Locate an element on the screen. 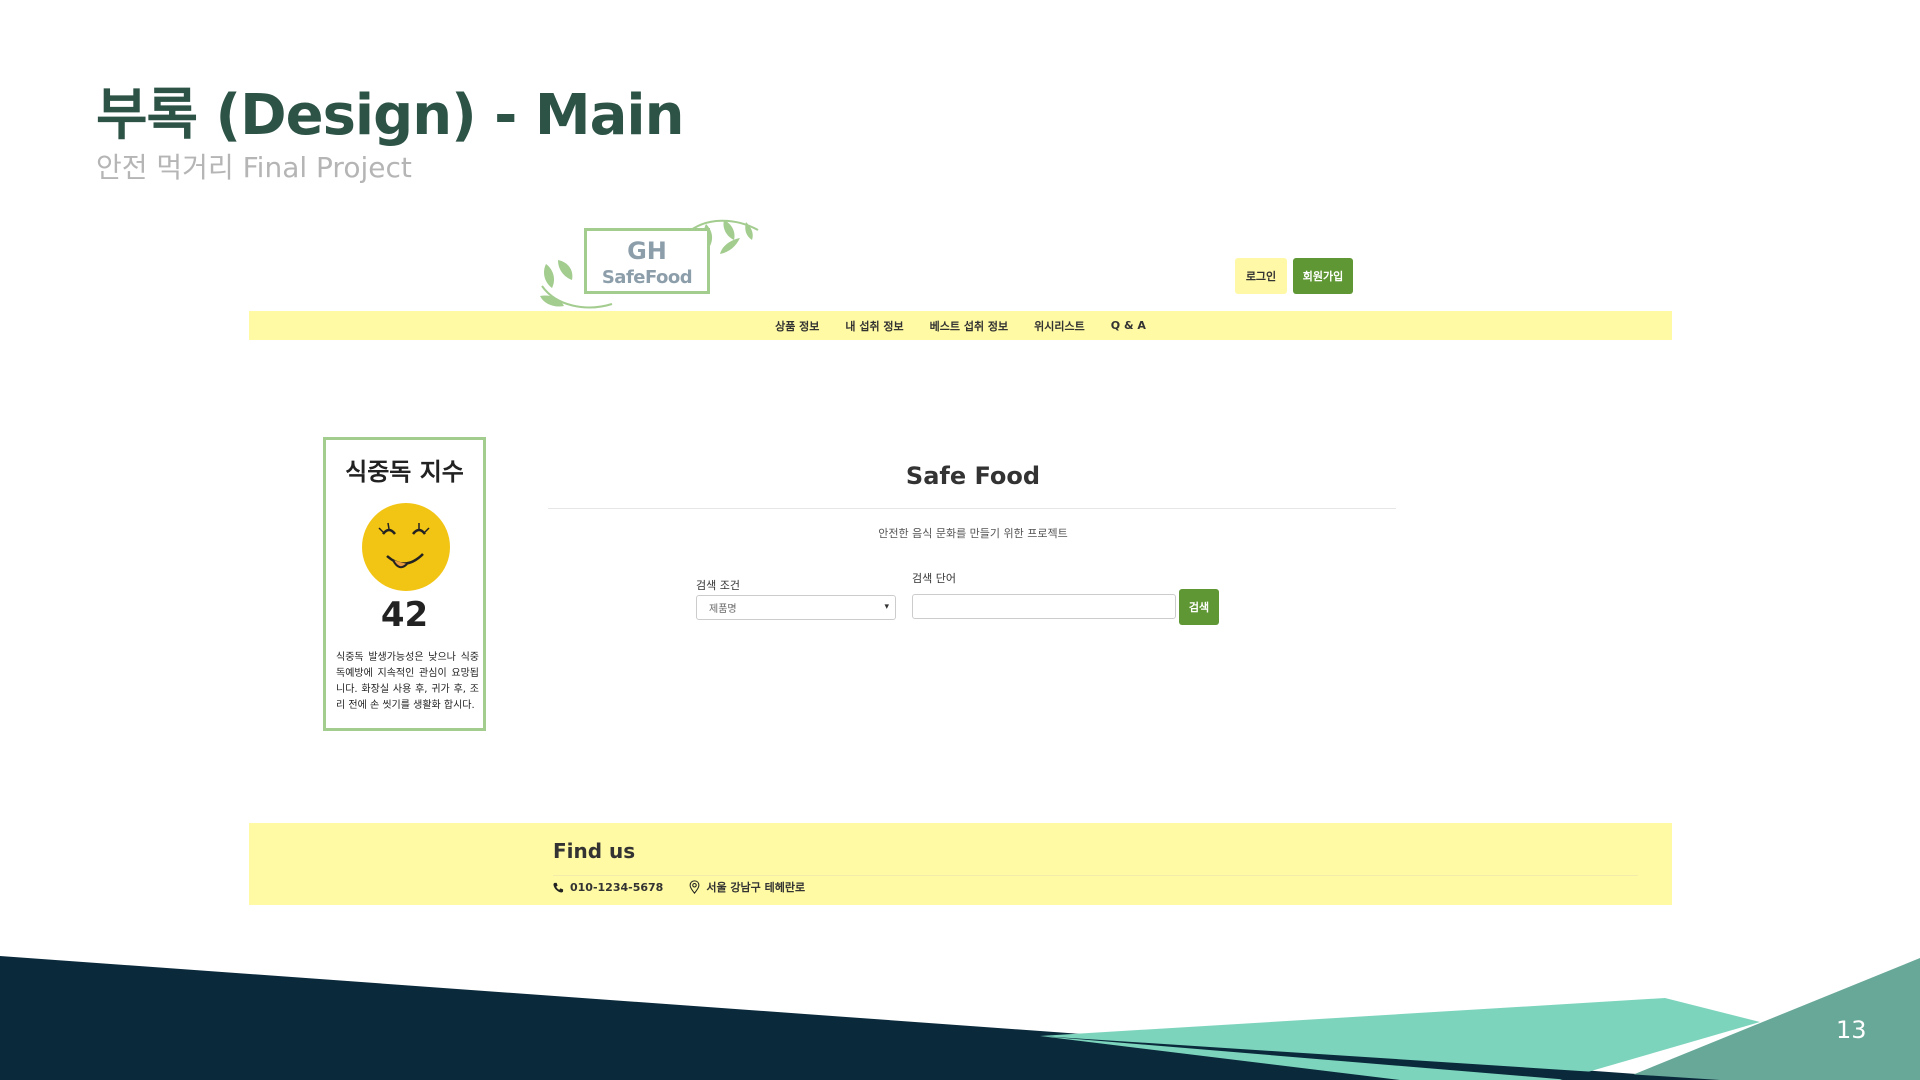  bottom-decoration is located at coordinates (960, 1018).